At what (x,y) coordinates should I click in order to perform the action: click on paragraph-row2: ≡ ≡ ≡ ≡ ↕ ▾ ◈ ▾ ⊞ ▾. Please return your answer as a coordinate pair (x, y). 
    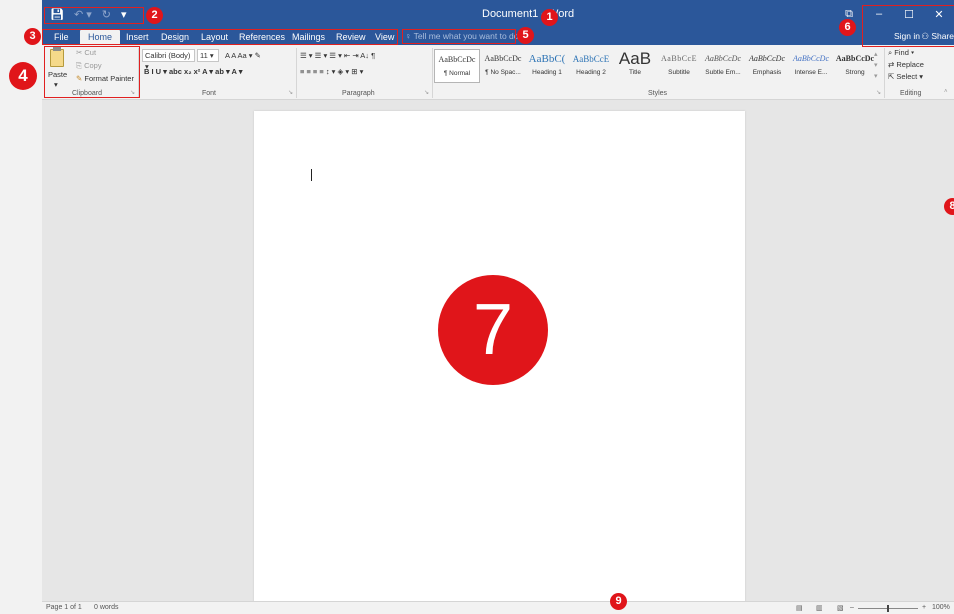
    Looking at the image, I should click on (331, 71).